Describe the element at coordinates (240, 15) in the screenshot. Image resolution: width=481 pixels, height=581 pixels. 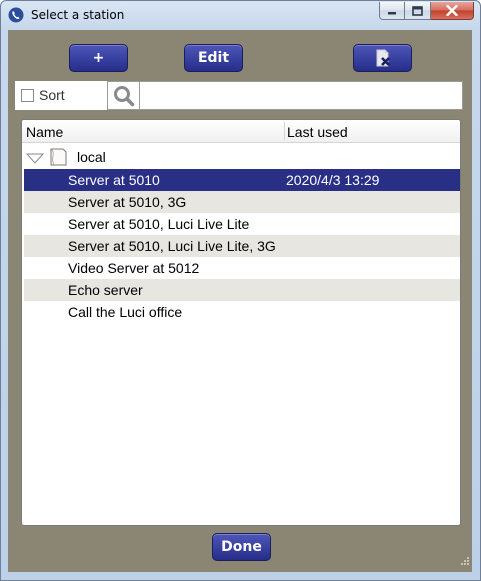
I see `title-bar: Select a station` at that location.